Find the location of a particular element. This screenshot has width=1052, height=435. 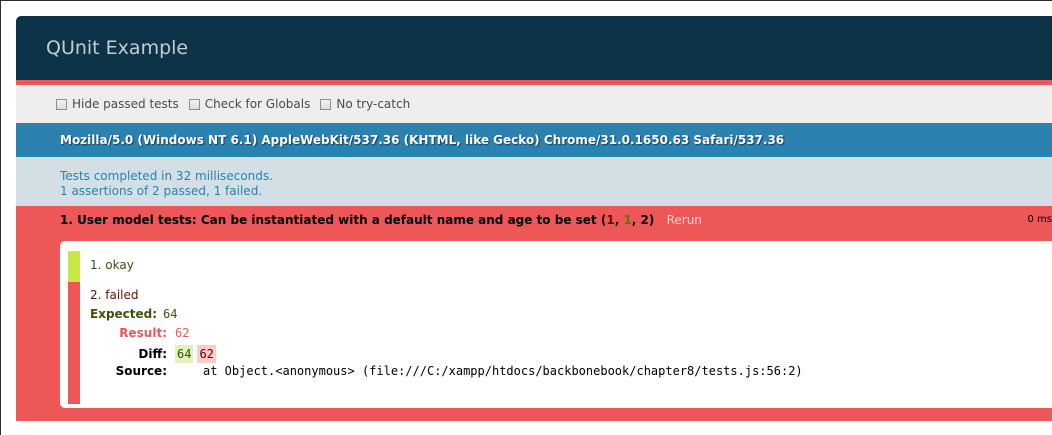

test-duration-text: Tests completed in 32 milliseconds. is located at coordinates (166, 176).